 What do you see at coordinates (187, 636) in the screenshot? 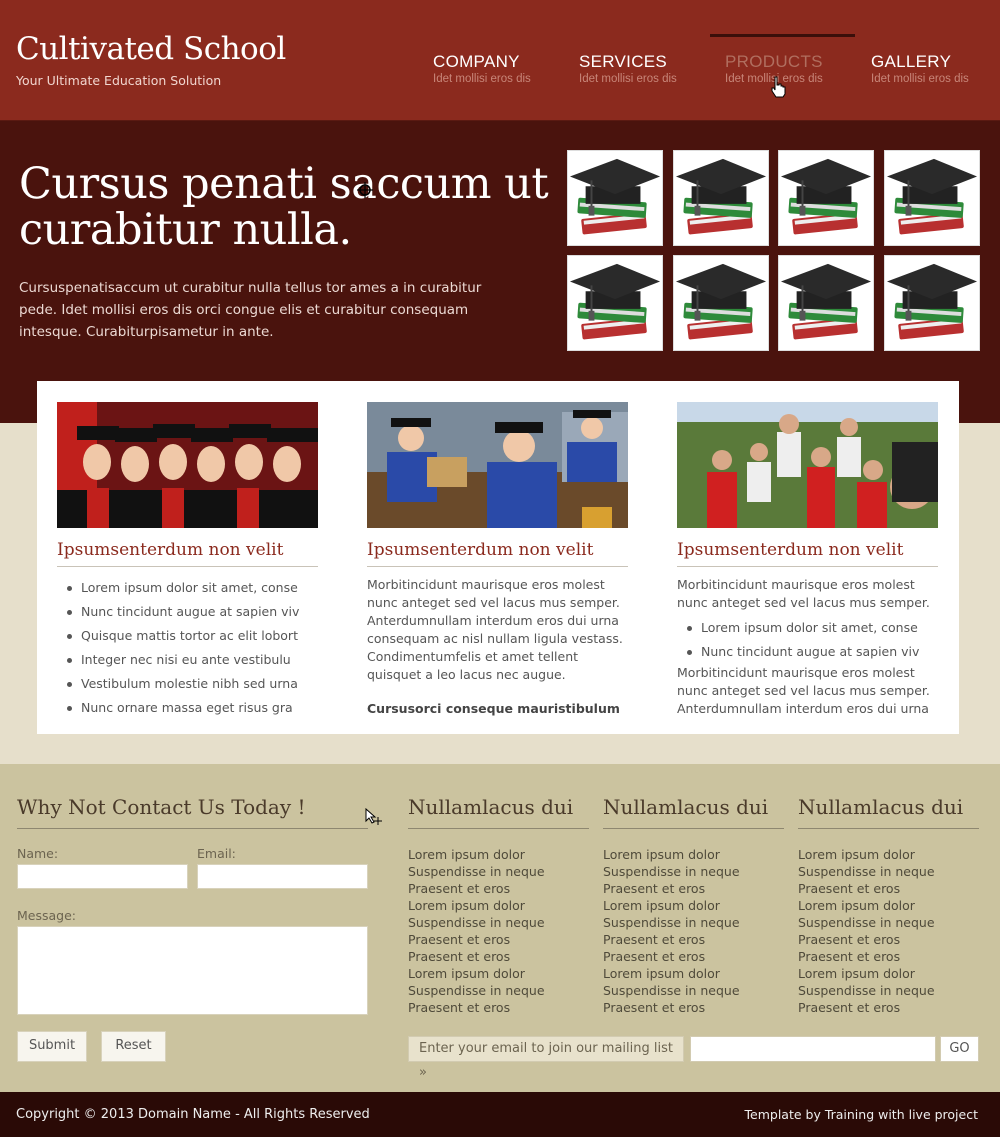
I see `list-item: Quisque mattis tortor ac elit lobort` at bounding box center [187, 636].